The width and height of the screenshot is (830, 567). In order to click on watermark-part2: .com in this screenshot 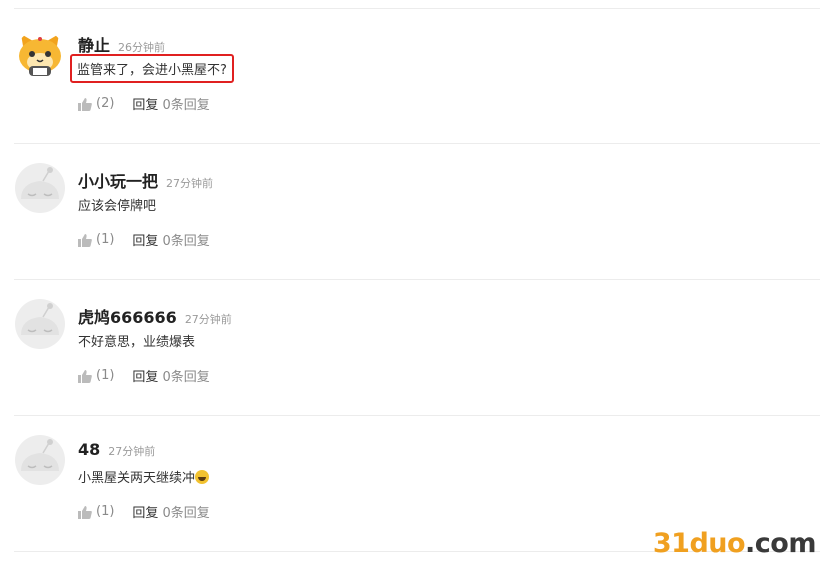, I will do `click(780, 543)`.